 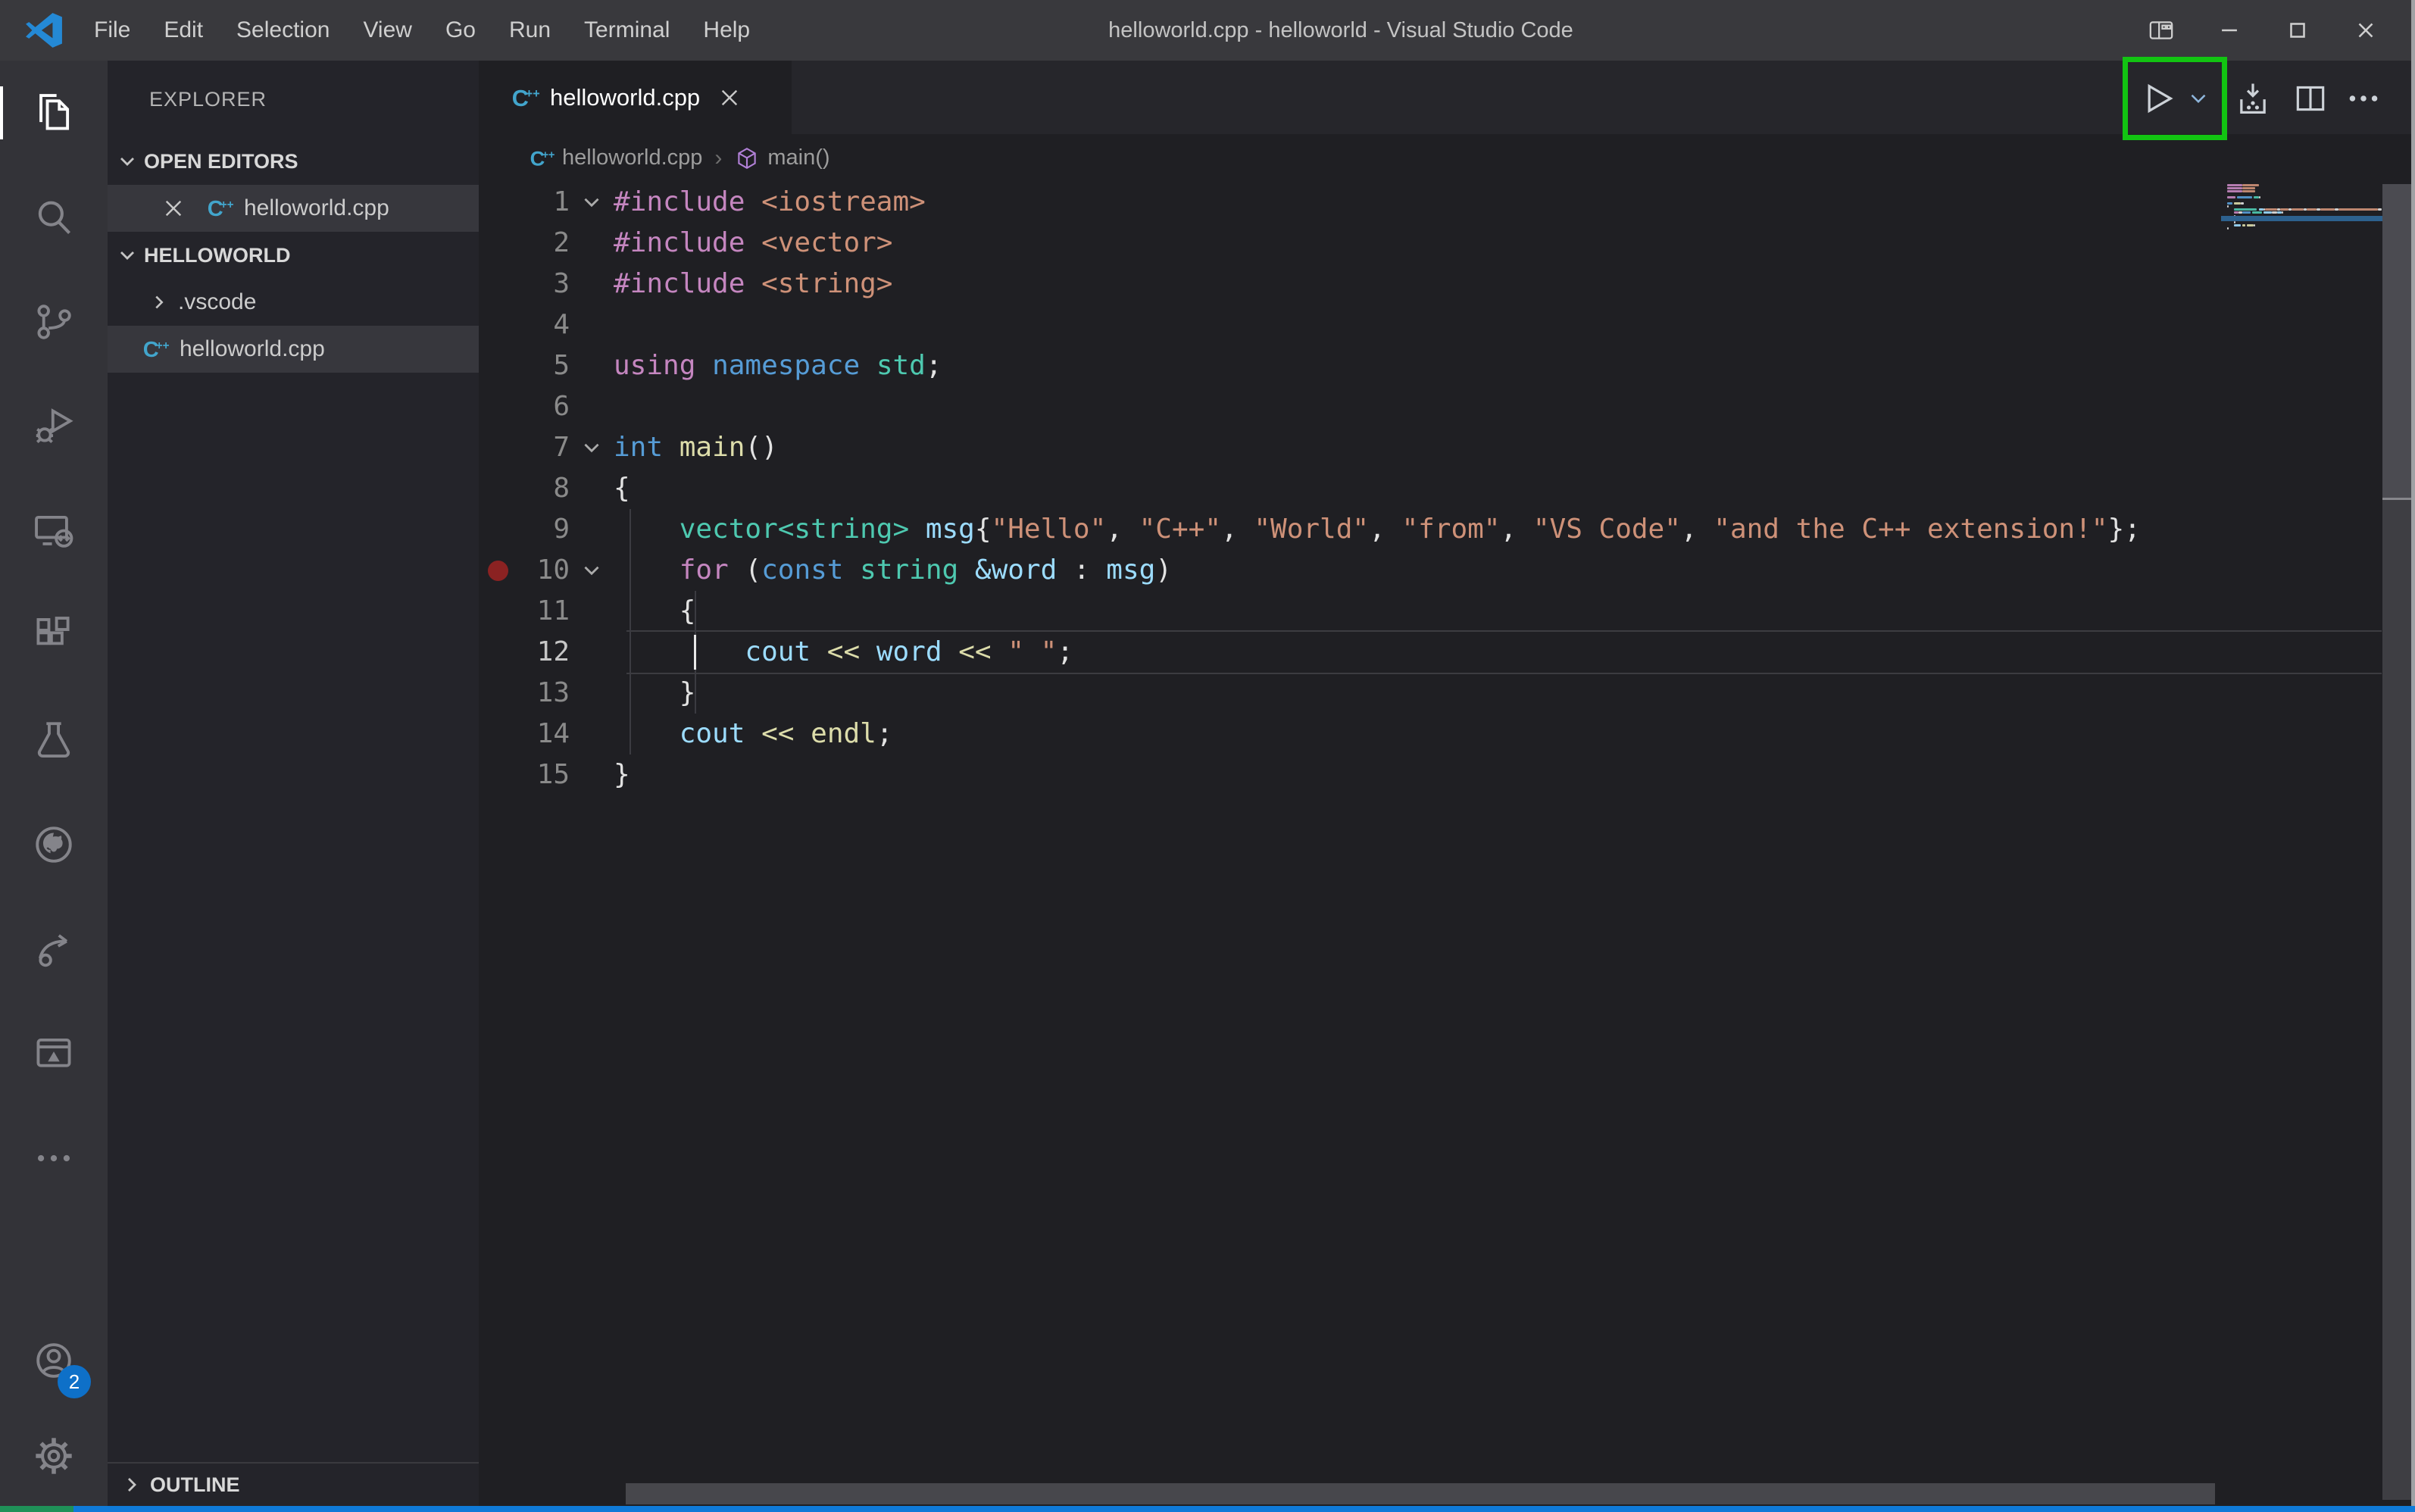 What do you see at coordinates (112, 30) in the screenshot?
I see `menu-file: File` at bounding box center [112, 30].